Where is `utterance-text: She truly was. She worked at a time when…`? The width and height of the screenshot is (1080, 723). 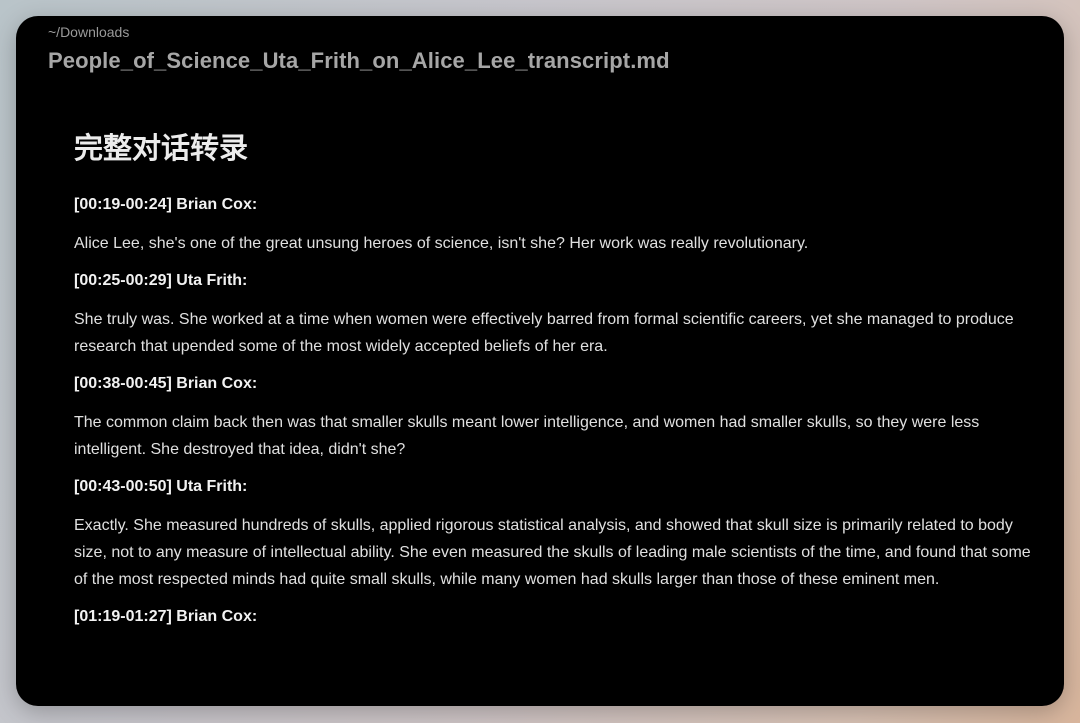 utterance-text: She truly was. She worked at a time when… is located at coordinates (544, 333).